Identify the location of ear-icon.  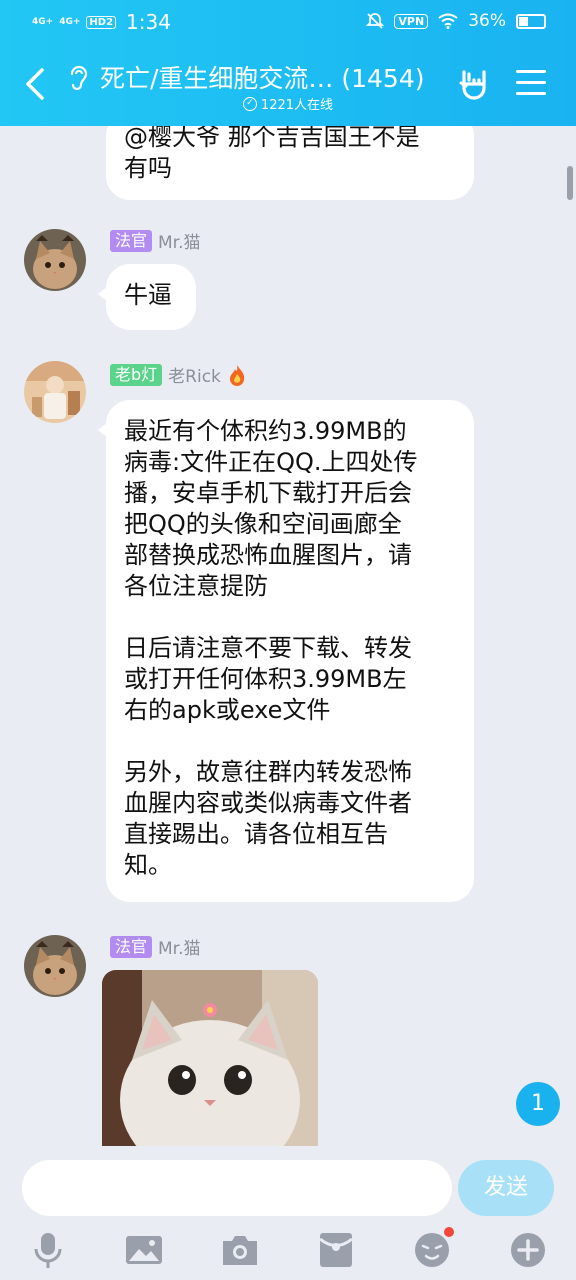
(79, 78).